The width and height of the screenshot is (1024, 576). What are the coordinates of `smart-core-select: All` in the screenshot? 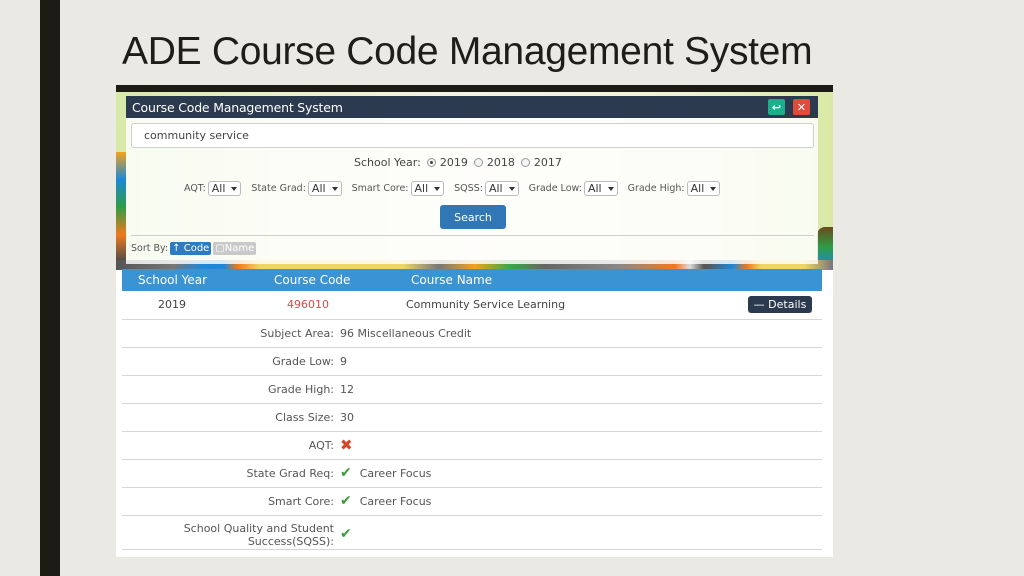 It's located at (427, 188).